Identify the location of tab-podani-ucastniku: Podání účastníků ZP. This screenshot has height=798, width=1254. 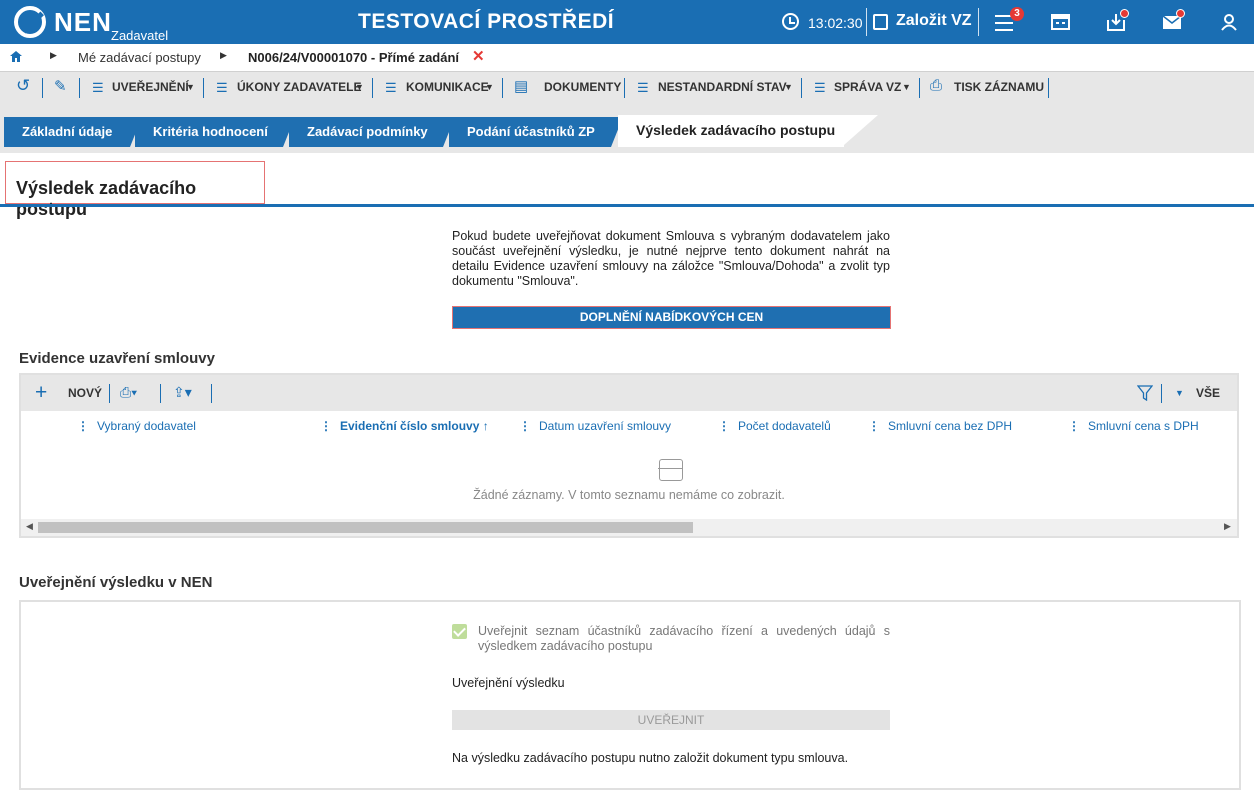
(536, 132).